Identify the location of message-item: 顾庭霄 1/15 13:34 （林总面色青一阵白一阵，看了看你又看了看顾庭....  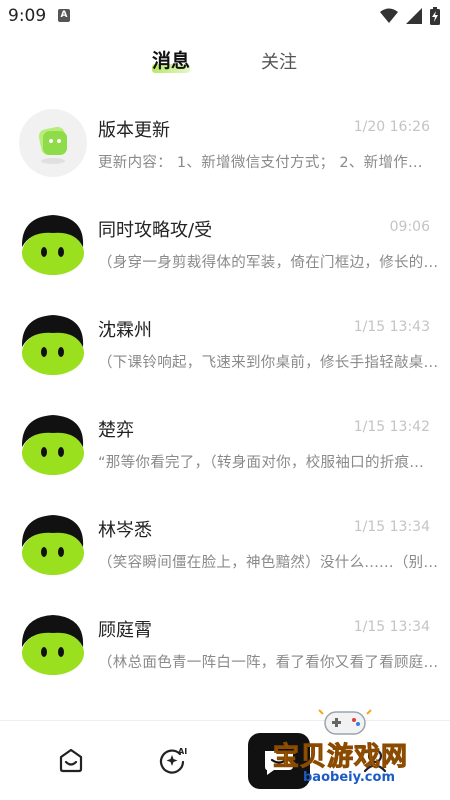
(225, 646).